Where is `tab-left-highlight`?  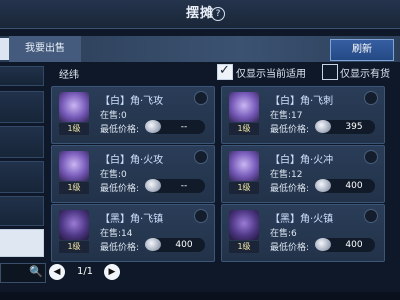 tab-left-highlight is located at coordinates (4, 49).